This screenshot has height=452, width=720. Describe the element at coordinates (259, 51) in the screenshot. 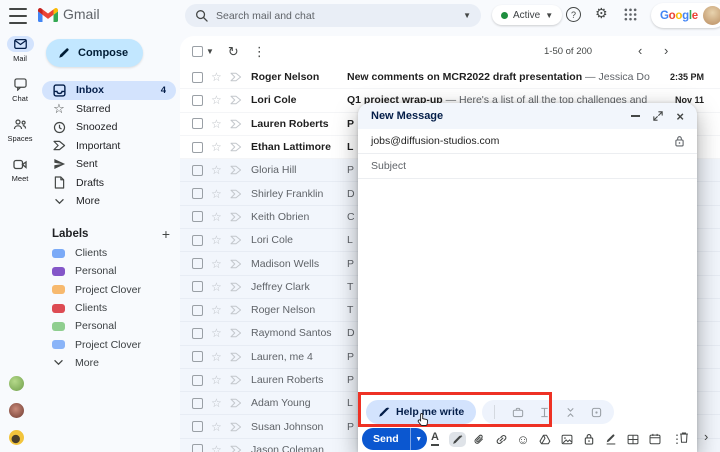

I see `more-options-icon: ⋮` at that location.